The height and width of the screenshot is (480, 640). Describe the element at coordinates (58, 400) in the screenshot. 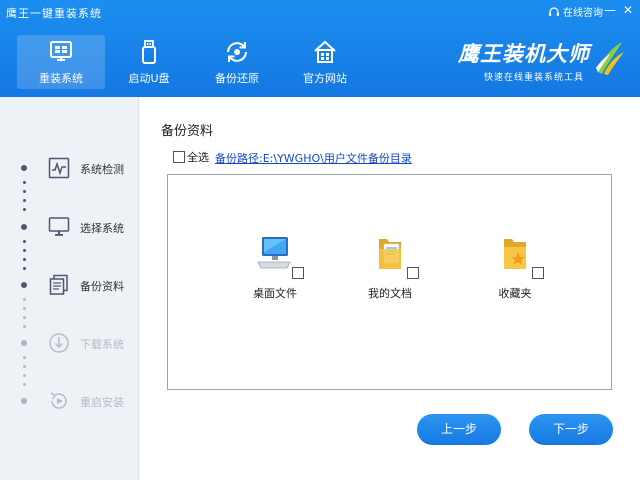

I see `restart-icon` at that location.